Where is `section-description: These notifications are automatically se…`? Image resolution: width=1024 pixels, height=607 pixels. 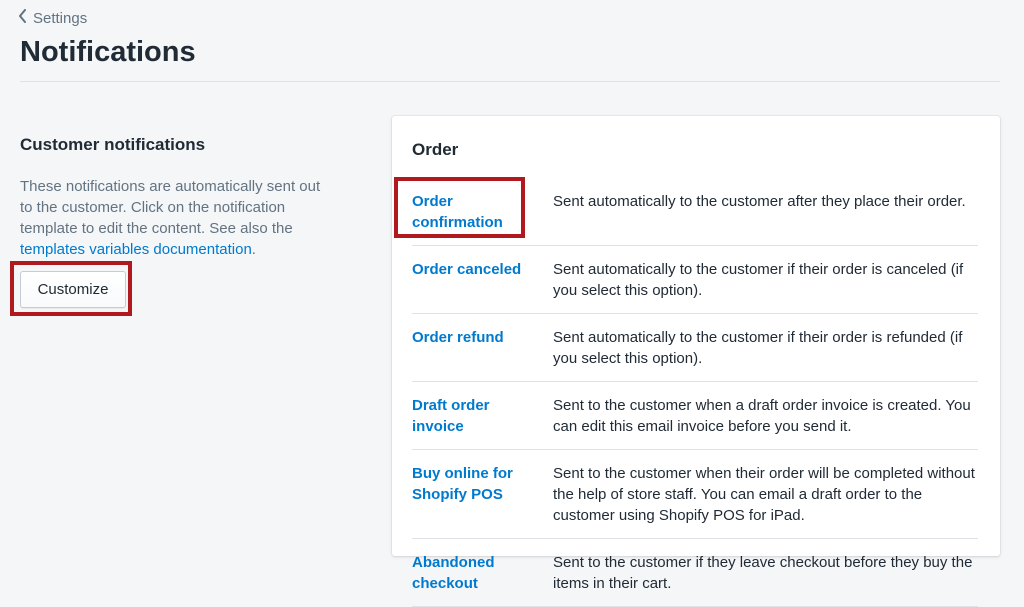
section-description: These notifications are automatically se… is located at coordinates (170, 218).